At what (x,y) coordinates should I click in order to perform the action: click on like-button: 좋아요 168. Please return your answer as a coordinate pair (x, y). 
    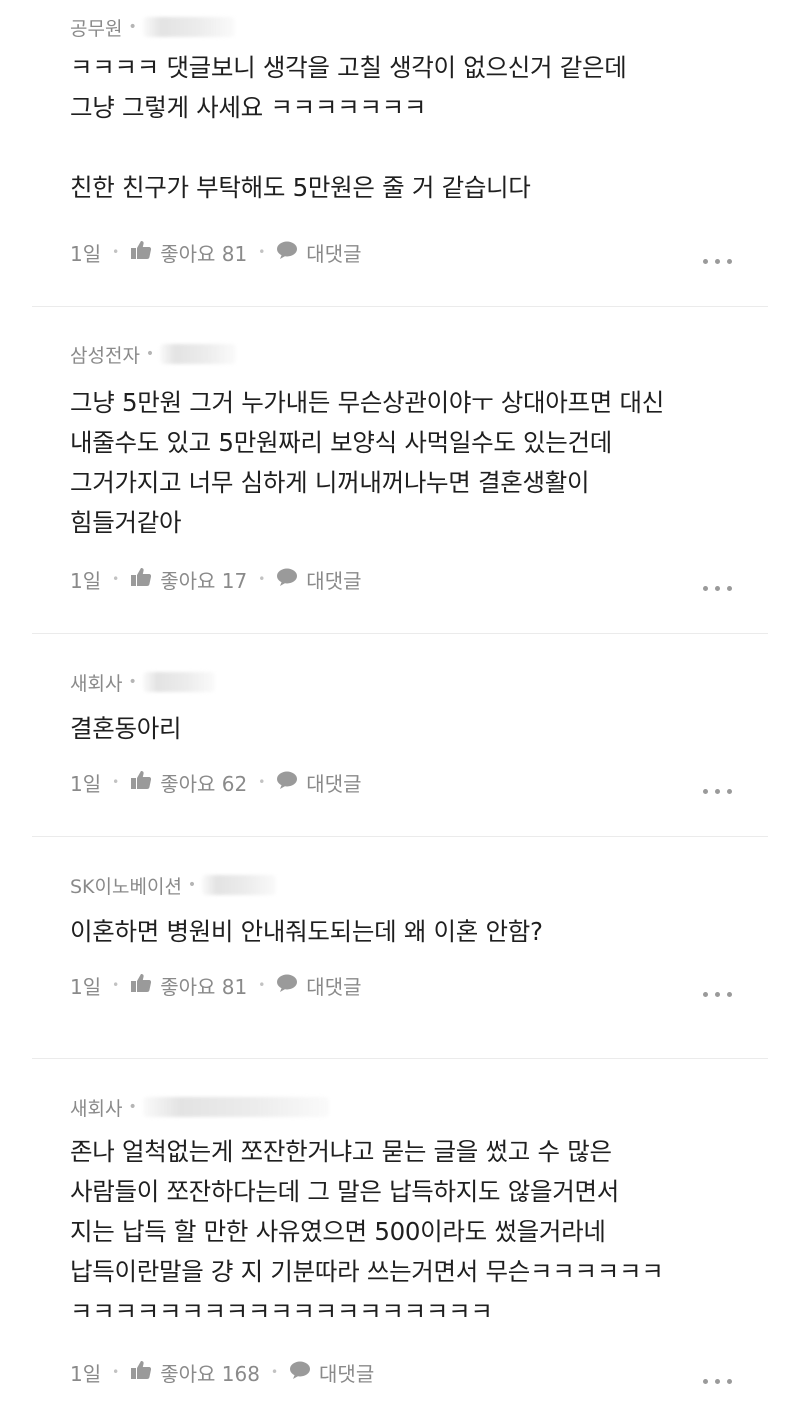
    Looking at the image, I should click on (210, 1372).